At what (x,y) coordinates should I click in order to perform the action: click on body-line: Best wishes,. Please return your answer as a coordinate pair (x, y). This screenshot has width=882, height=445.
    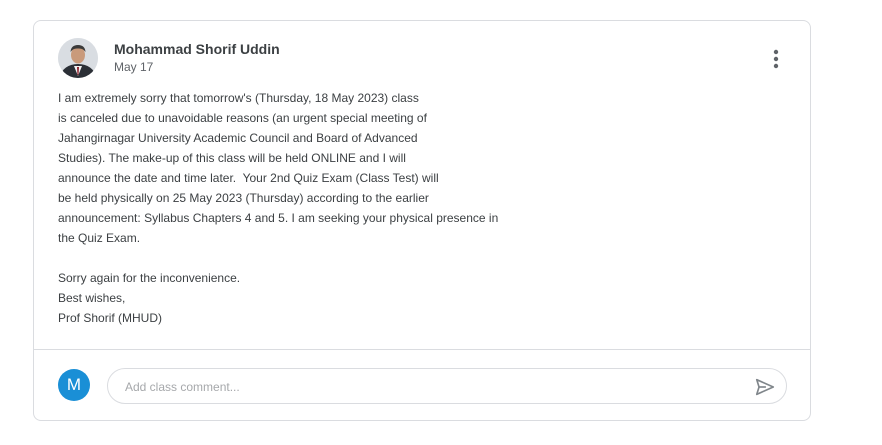
    Looking at the image, I should click on (92, 298).